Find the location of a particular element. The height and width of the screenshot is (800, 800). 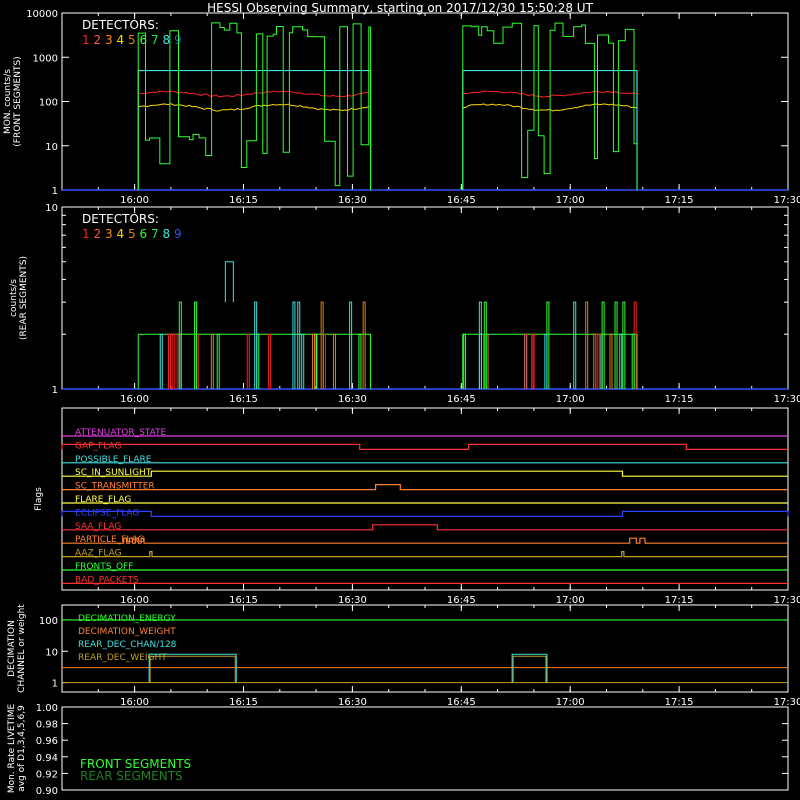

flag-label: PARTICLE_FLAG is located at coordinates (110, 540).